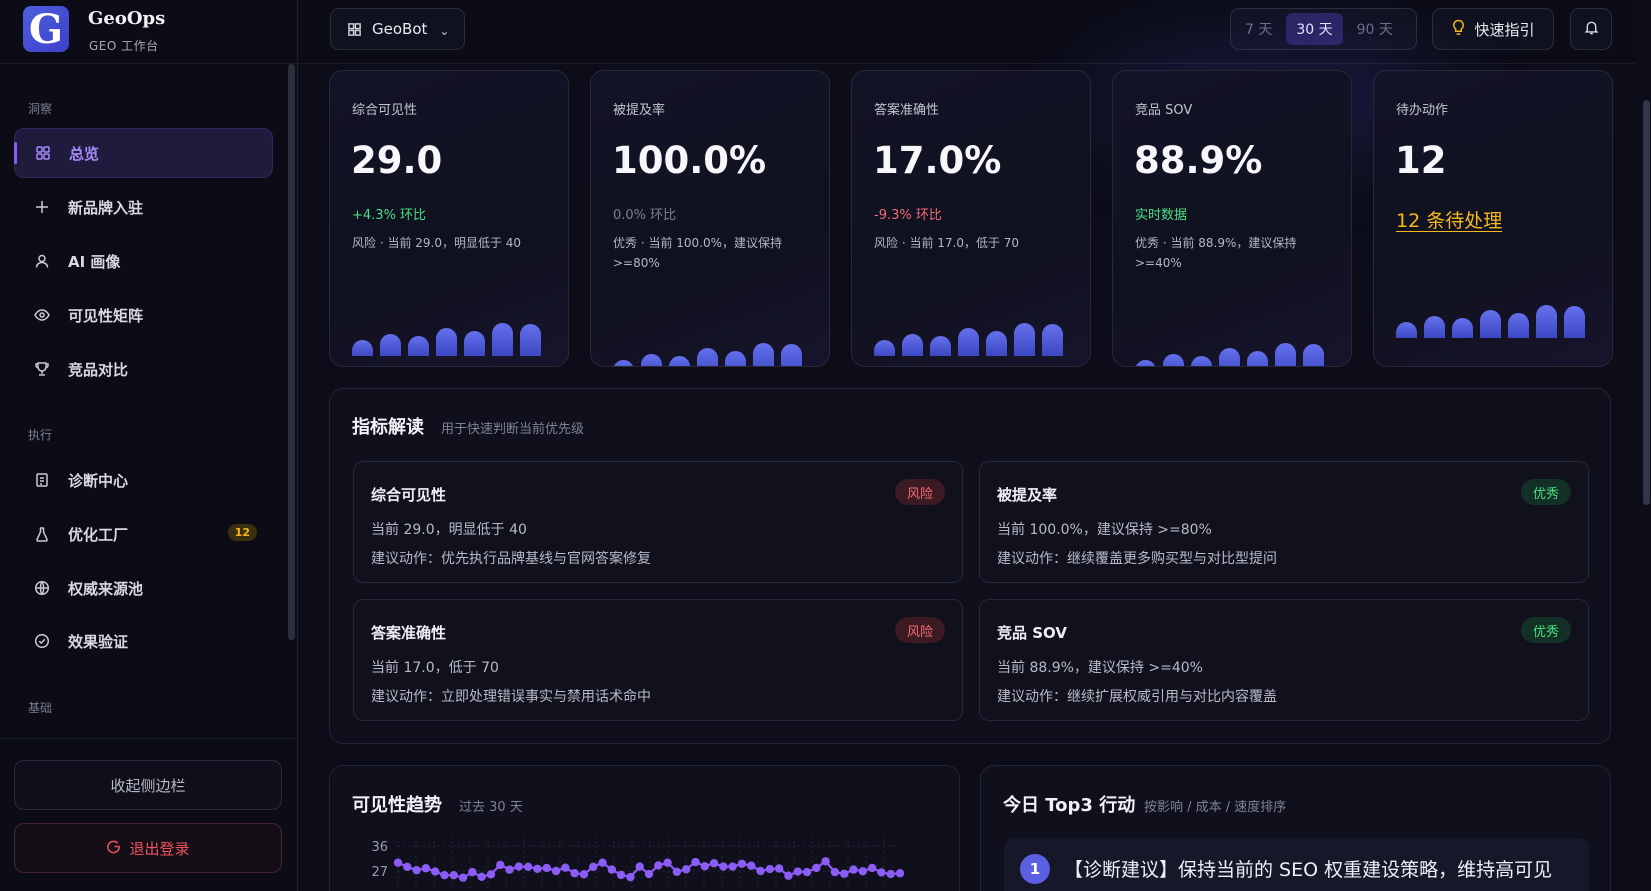 This screenshot has width=1651, height=891. What do you see at coordinates (143, 534) in the screenshot?
I see `sidebar-item-optimization: 优化工厂 12` at bounding box center [143, 534].